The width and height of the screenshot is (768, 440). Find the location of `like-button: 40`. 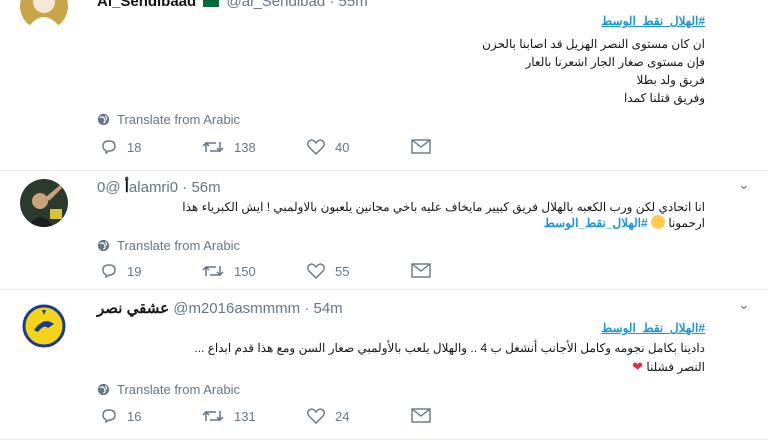

like-button: 40 is located at coordinates (328, 147).